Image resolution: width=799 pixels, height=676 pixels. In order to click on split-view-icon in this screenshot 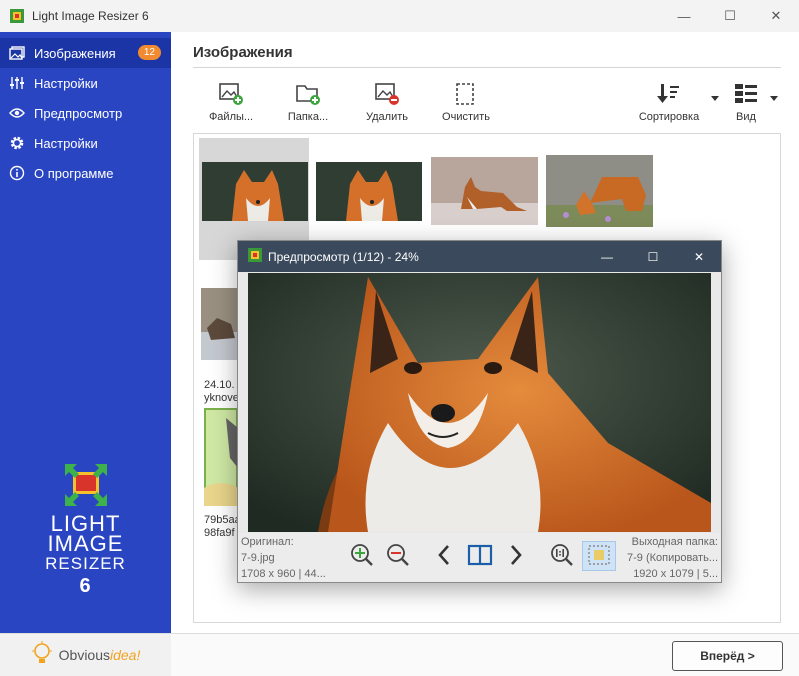, I will do `click(480, 556)`.